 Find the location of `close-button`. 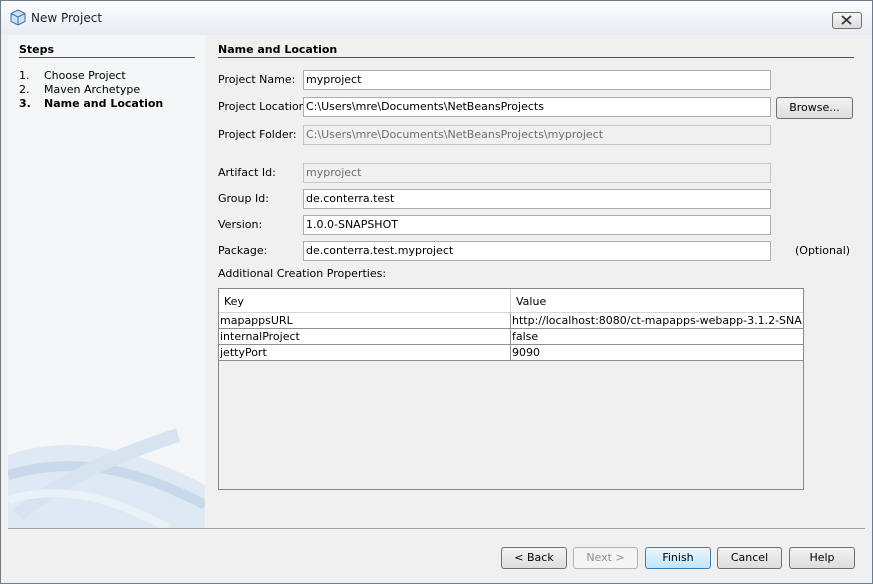

close-button is located at coordinates (847, 20).